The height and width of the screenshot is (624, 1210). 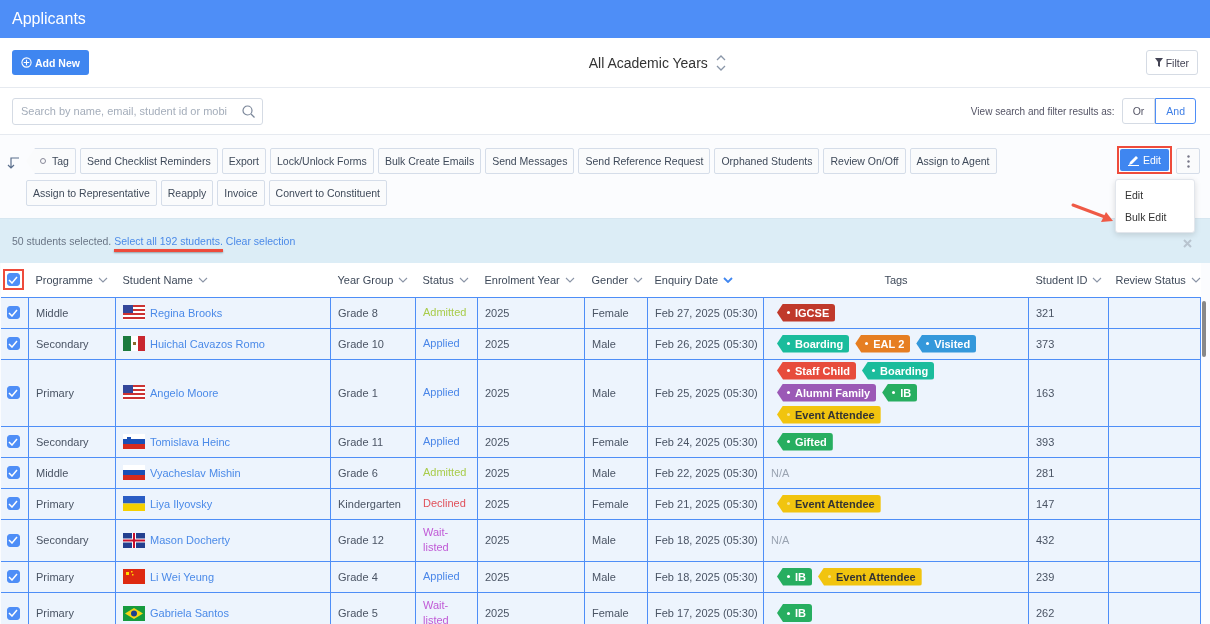 I want to click on match-mode-option: And, so click(x=1175, y=111).